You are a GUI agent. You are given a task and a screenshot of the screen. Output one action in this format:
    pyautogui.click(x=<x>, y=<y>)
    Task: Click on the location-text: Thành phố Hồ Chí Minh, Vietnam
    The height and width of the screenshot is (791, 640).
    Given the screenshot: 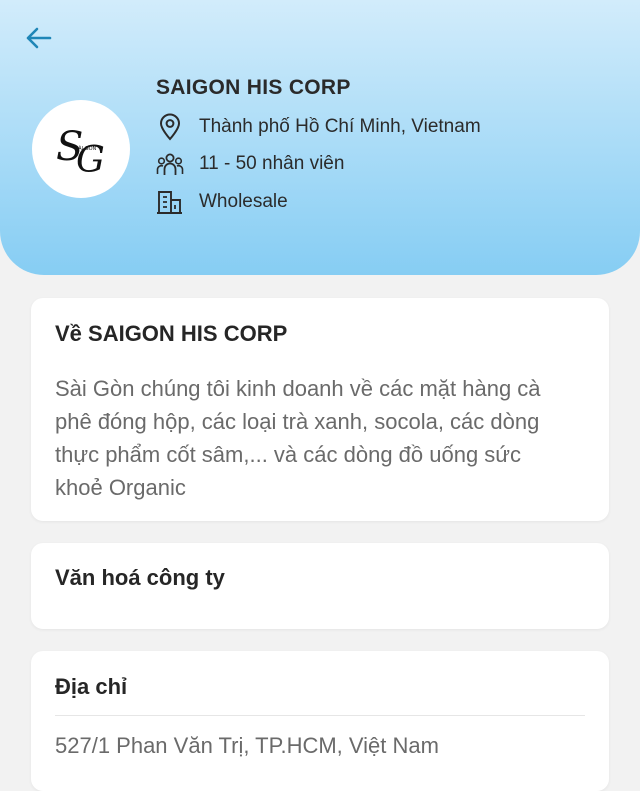 What is the action you would take?
    pyautogui.click(x=340, y=126)
    